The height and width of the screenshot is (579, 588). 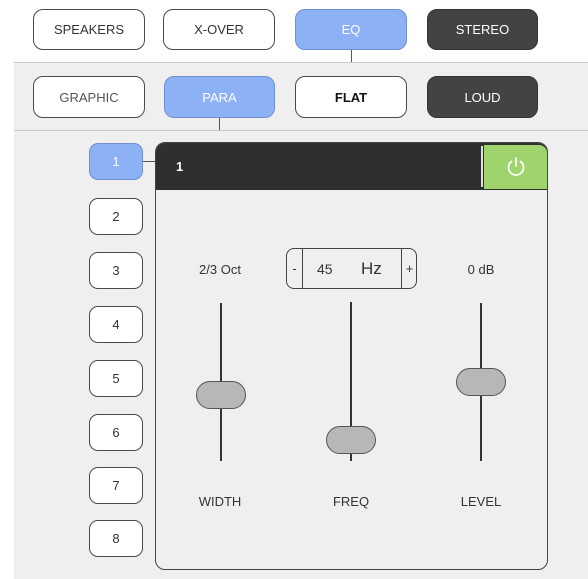 What do you see at coordinates (482, 29) in the screenshot?
I see `tab-stereo: STEREO` at bounding box center [482, 29].